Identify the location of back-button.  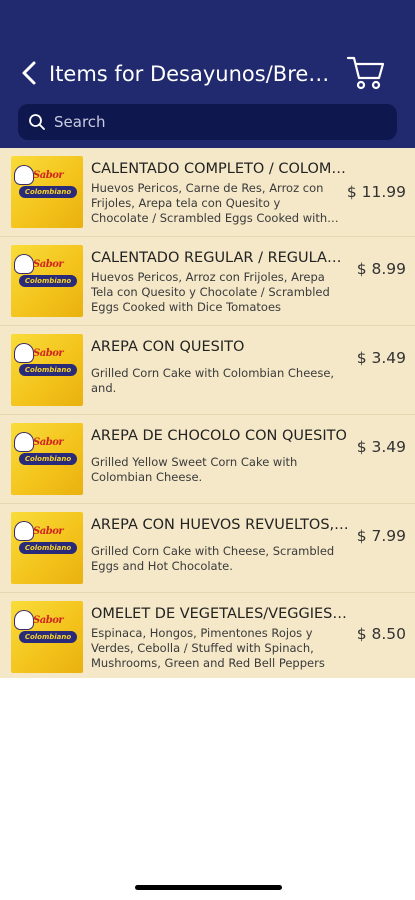
(30, 73).